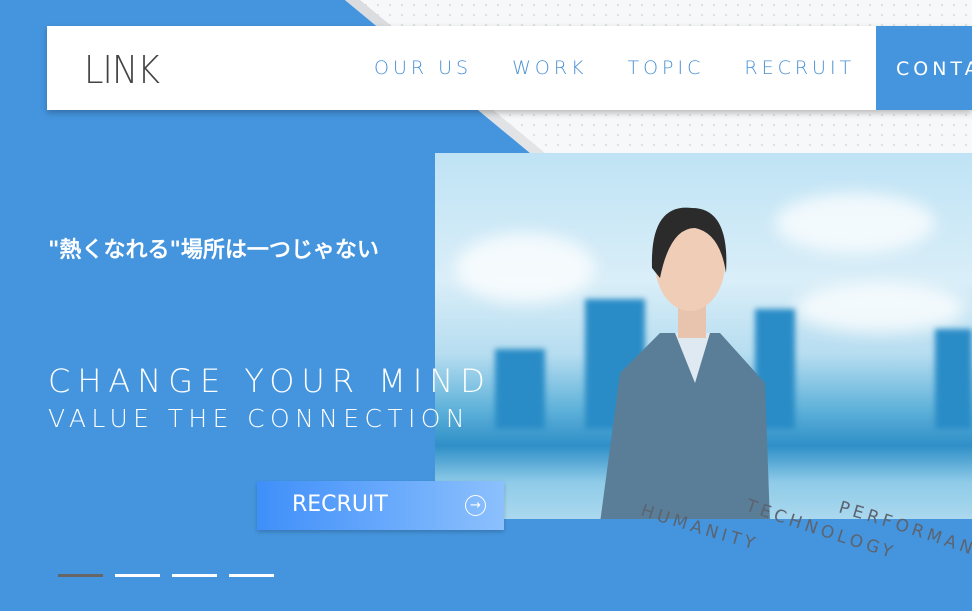  What do you see at coordinates (122, 70) in the screenshot?
I see `logo: LINK` at bounding box center [122, 70].